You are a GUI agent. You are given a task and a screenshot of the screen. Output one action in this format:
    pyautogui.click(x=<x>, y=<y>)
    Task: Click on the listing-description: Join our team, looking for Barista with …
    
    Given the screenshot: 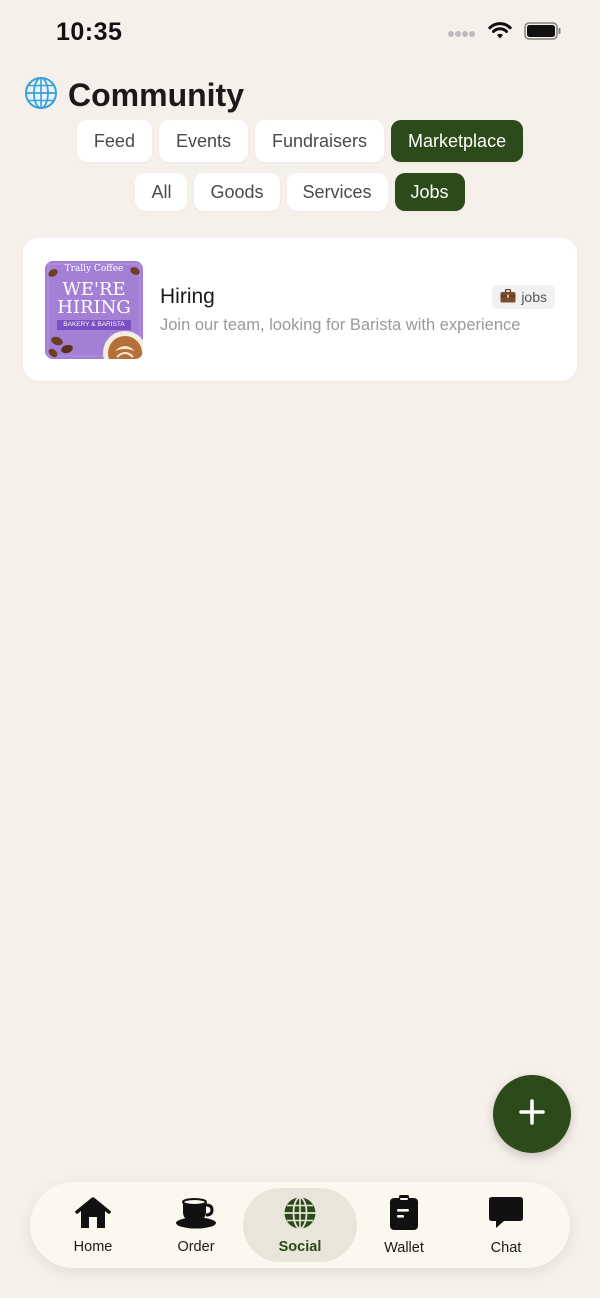 What is the action you would take?
    pyautogui.click(x=340, y=325)
    